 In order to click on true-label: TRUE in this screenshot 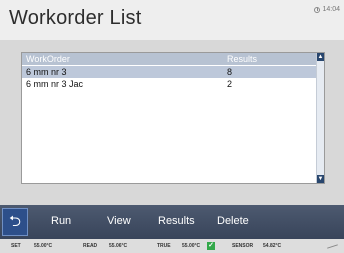, I will do `click(164, 246)`.